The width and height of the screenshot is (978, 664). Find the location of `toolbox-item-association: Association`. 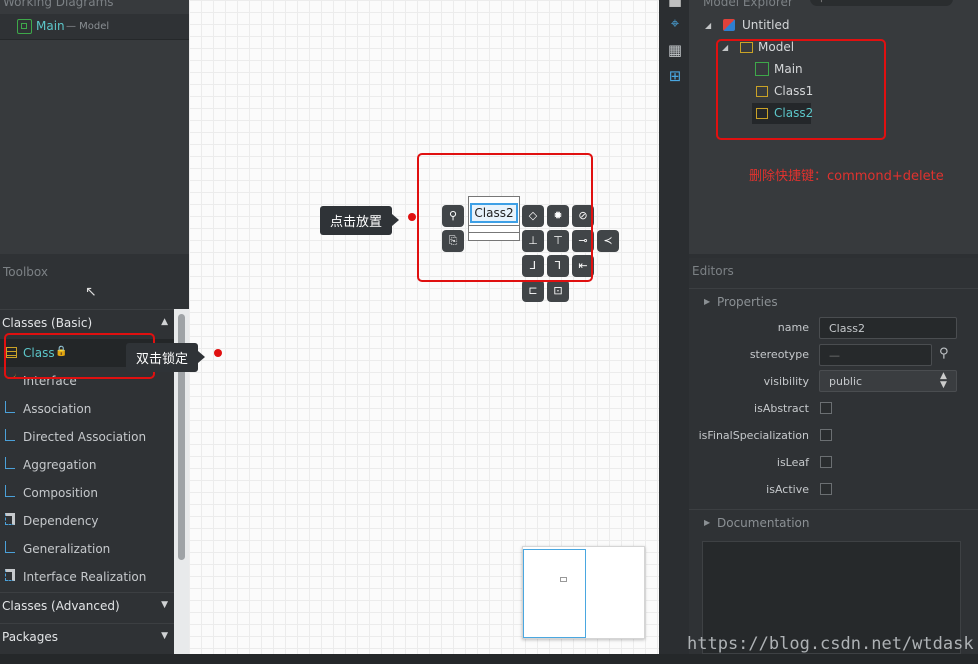

toolbox-item-association: Association is located at coordinates (87, 409).